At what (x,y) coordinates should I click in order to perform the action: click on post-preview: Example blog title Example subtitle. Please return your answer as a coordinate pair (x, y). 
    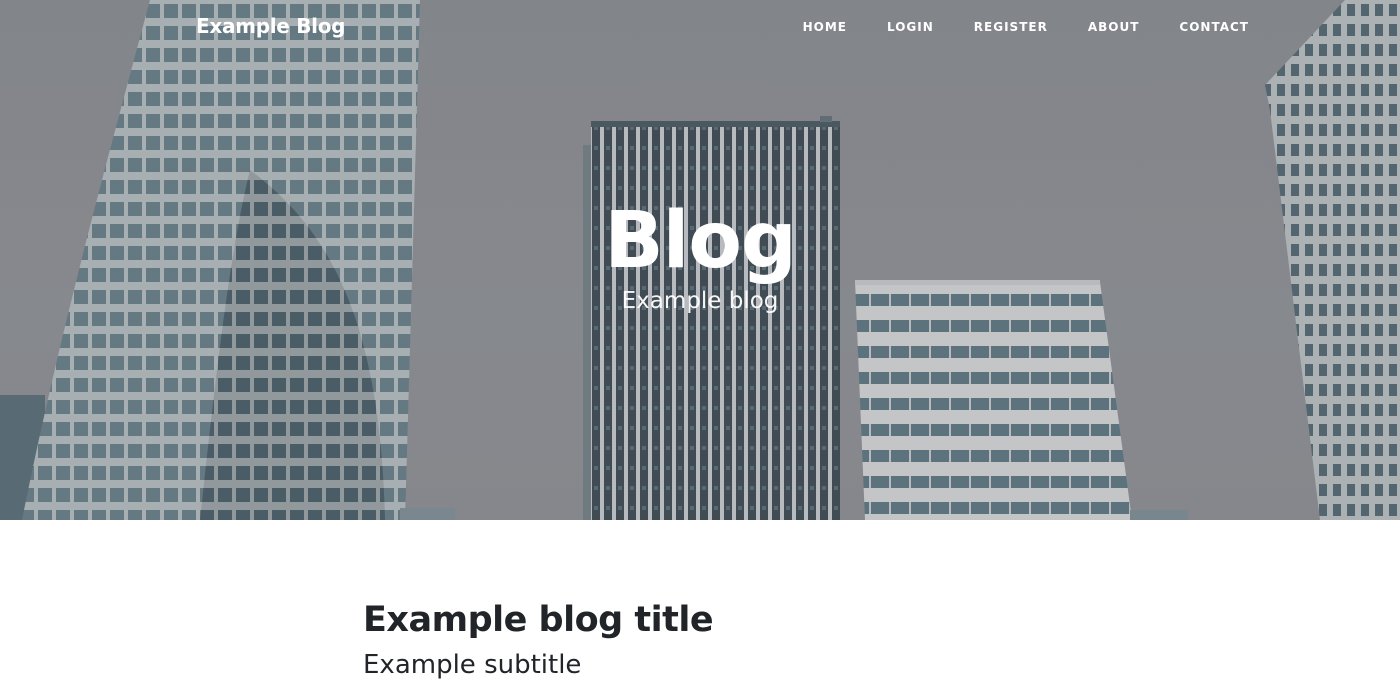
    Looking at the image, I should click on (713, 641).